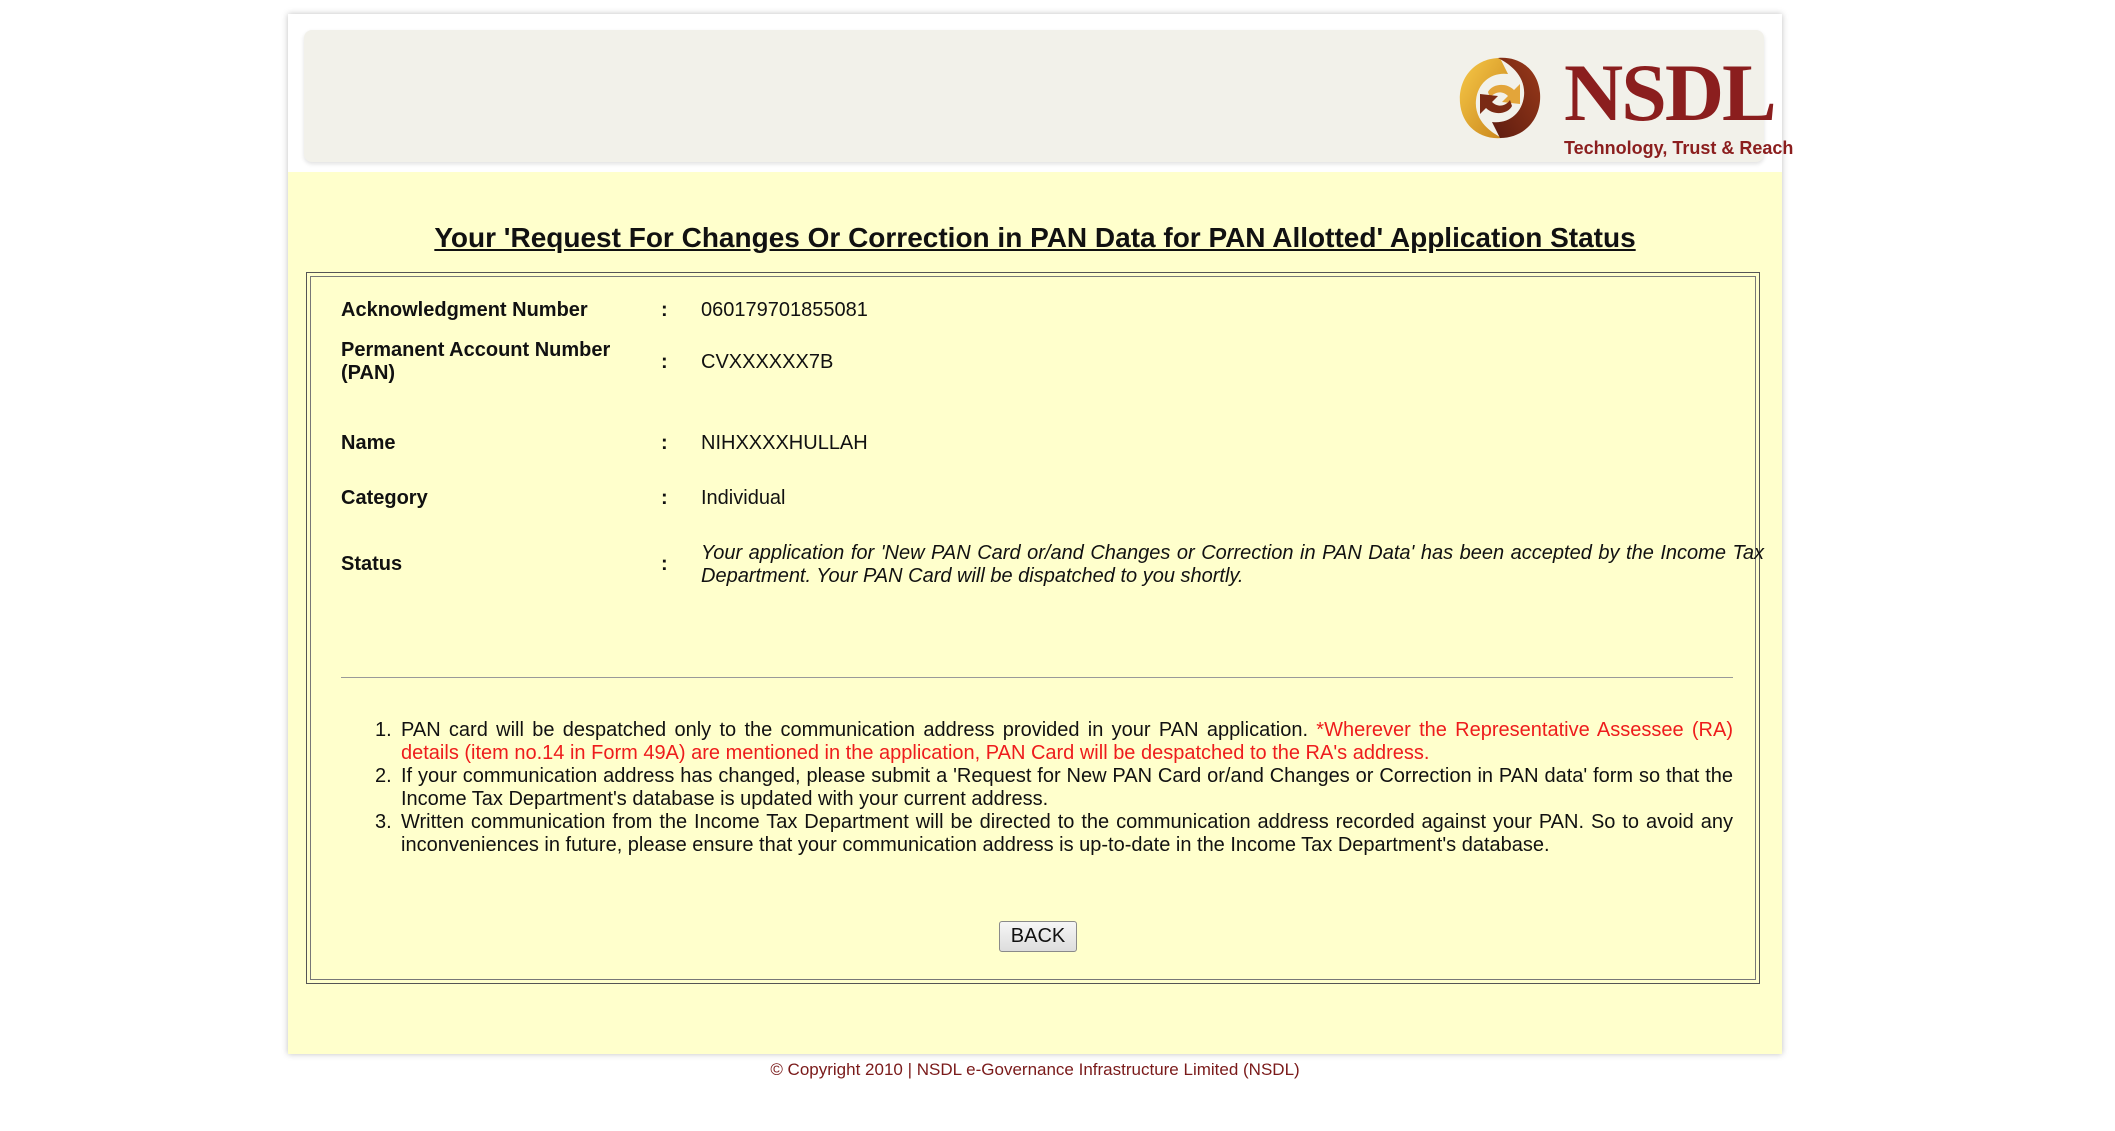  I want to click on logo-wordmark: NSDL, so click(1670, 92).